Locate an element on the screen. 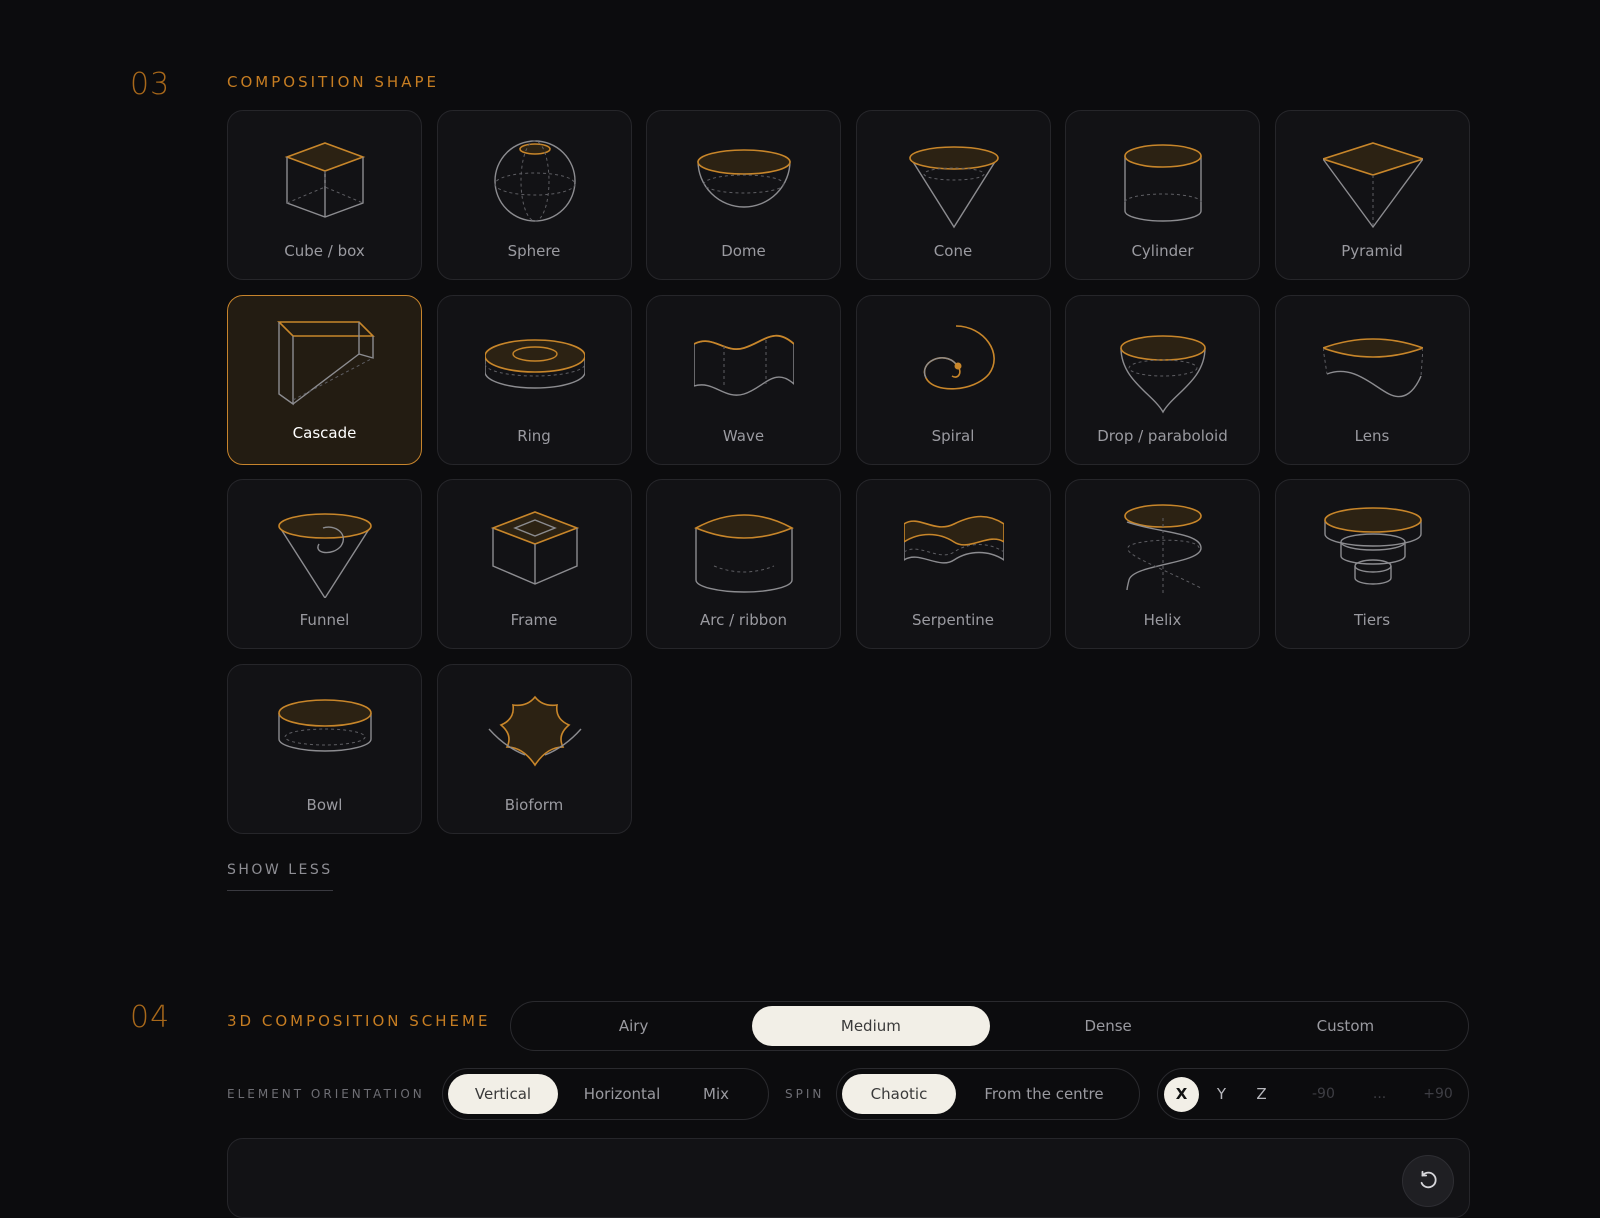  shape-card-wave: Wave is located at coordinates (743, 379).